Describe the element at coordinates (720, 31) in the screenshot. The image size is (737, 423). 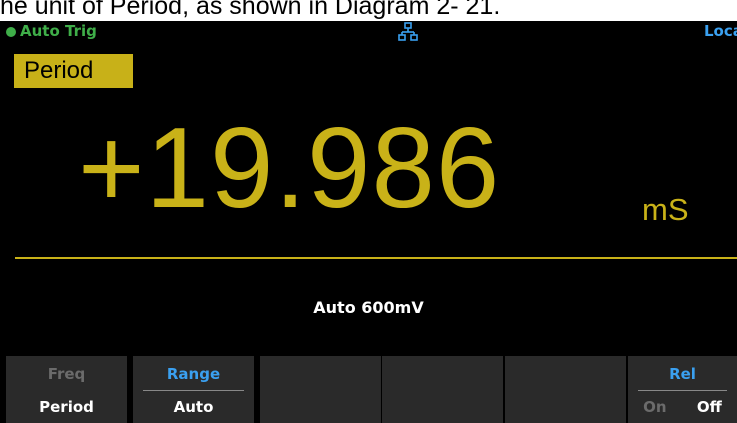
I see `remote-status: Loca` at that location.